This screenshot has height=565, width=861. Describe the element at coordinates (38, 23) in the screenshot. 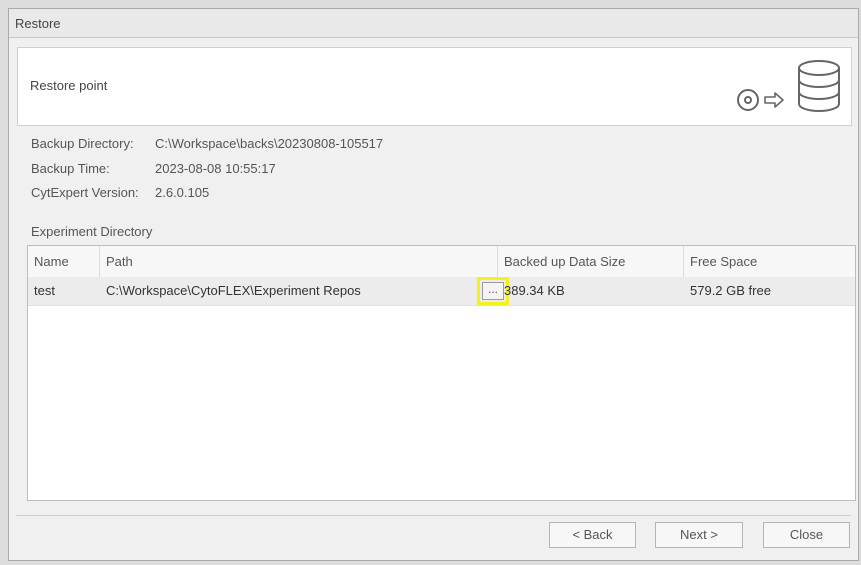

I see `window-title: Restore` at that location.